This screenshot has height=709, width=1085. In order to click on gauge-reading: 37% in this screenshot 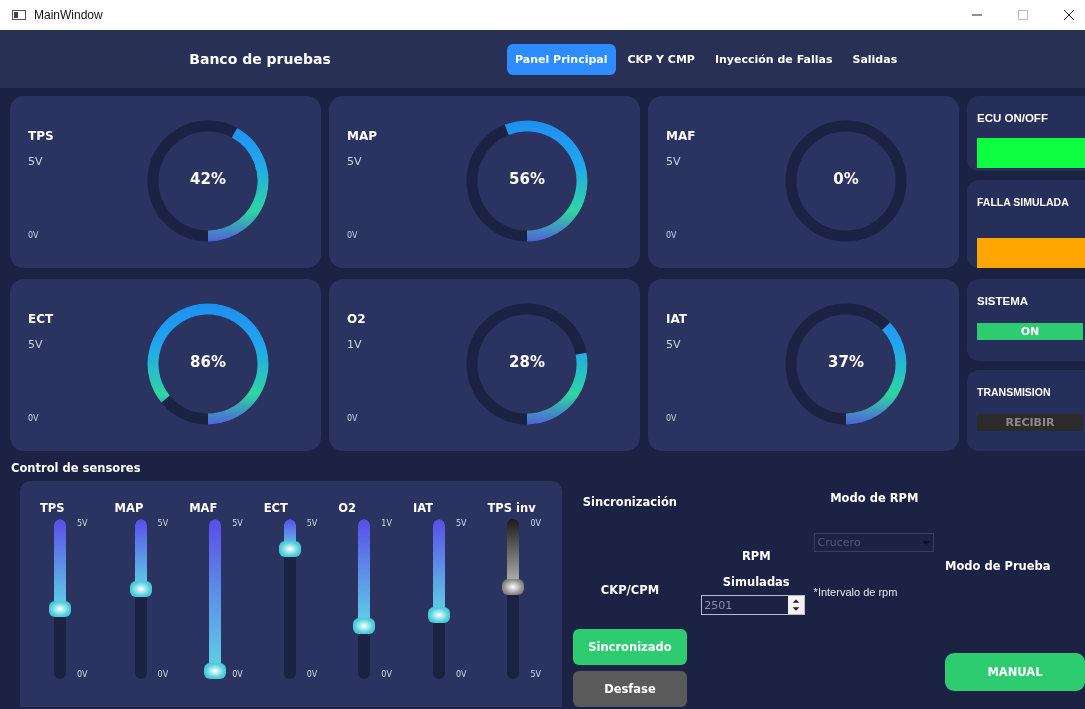, I will do `click(846, 362)`.